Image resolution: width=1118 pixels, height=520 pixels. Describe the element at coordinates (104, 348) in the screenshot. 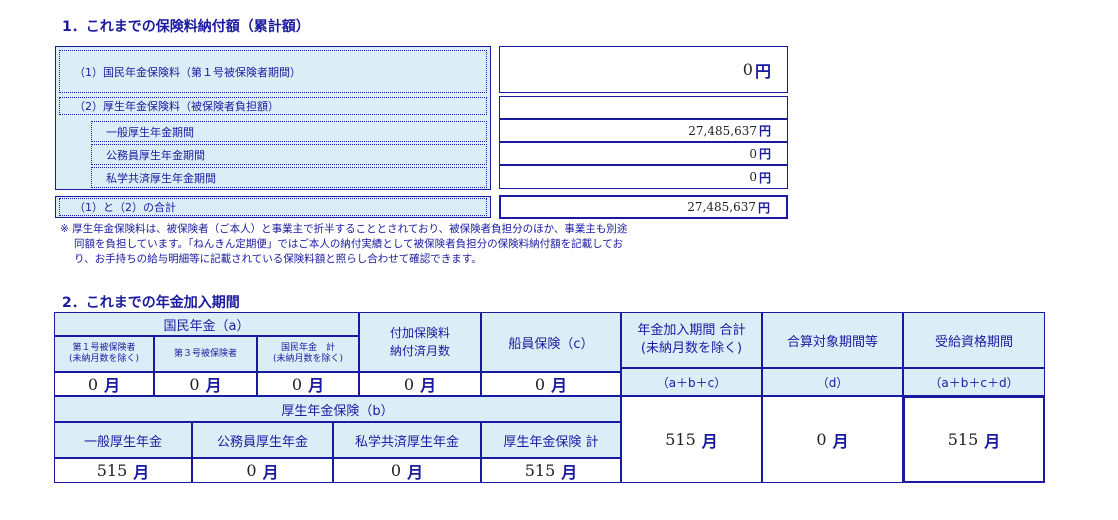

I see `col-label: 第１号被保険者` at that location.